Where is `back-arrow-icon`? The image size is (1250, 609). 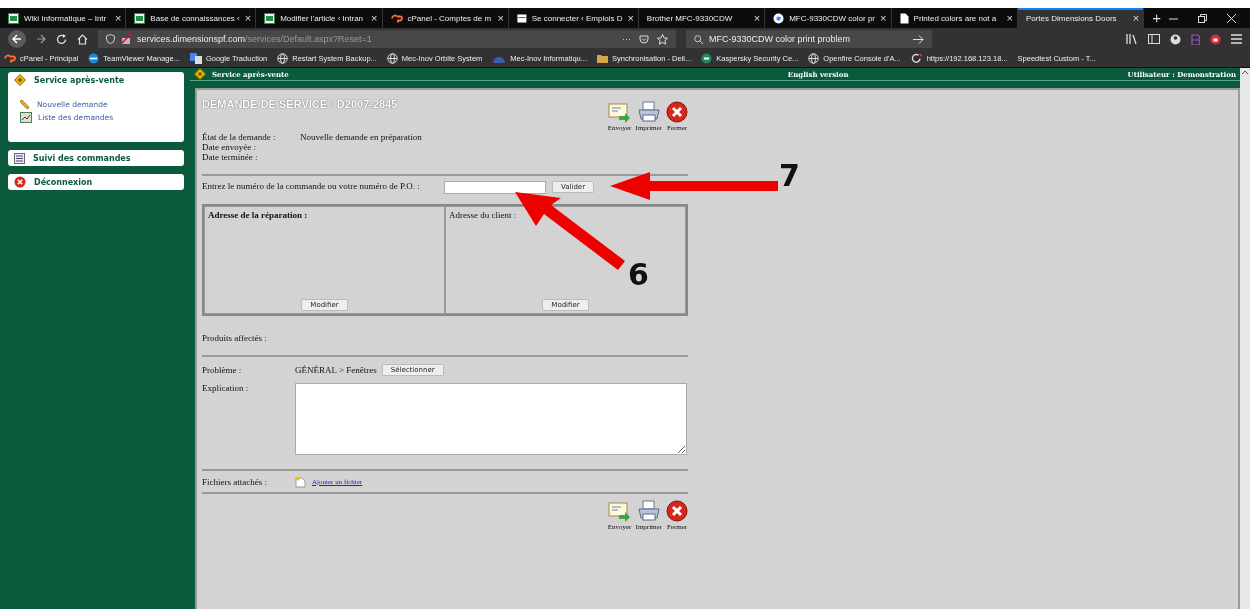
back-arrow-icon is located at coordinates (17, 39).